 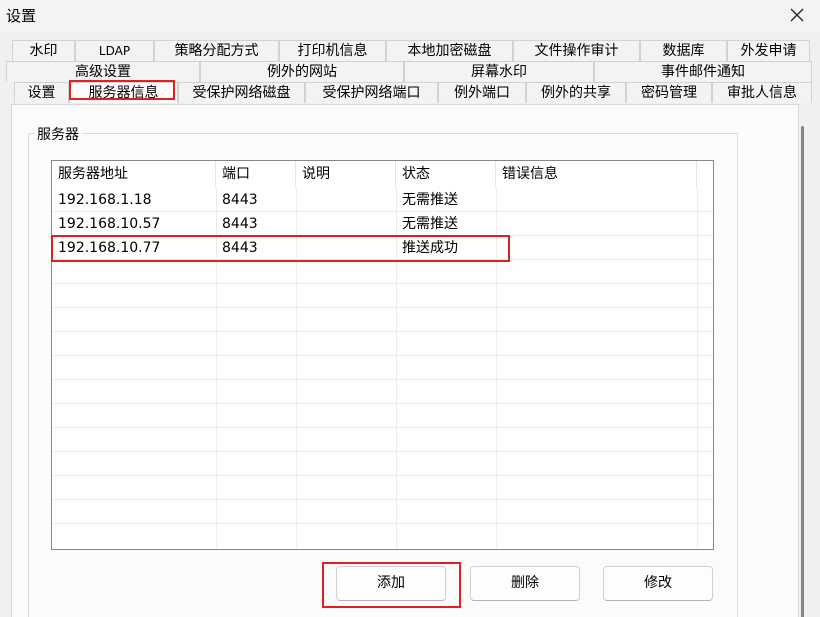 I want to click on cell-server-address: 192.168.1.18, so click(x=105, y=200).